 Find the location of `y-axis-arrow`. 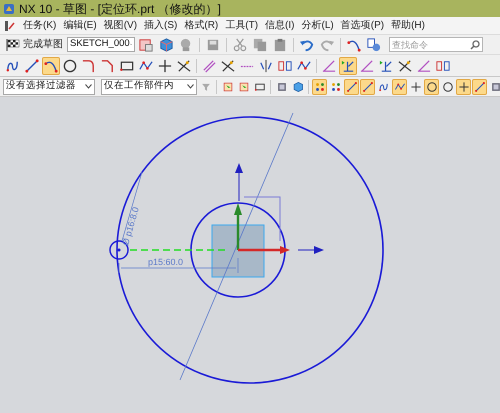

y-axis-arrow is located at coordinates (239, 182).